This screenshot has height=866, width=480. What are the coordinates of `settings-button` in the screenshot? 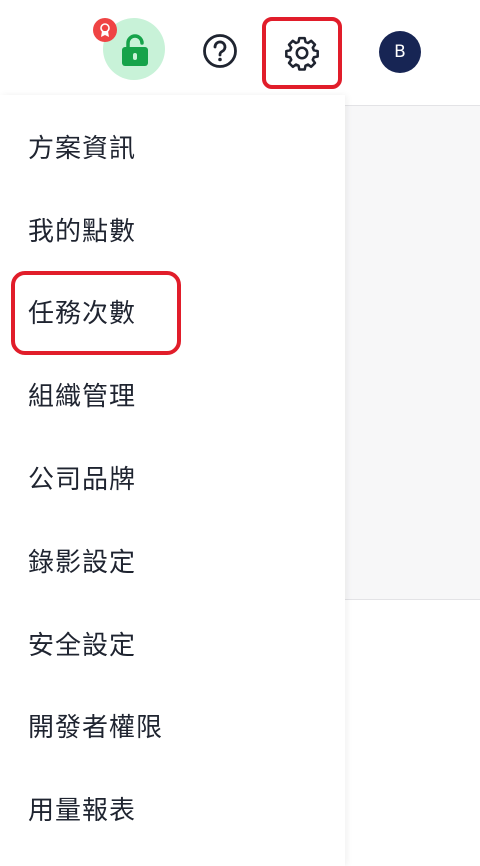 It's located at (302, 53).